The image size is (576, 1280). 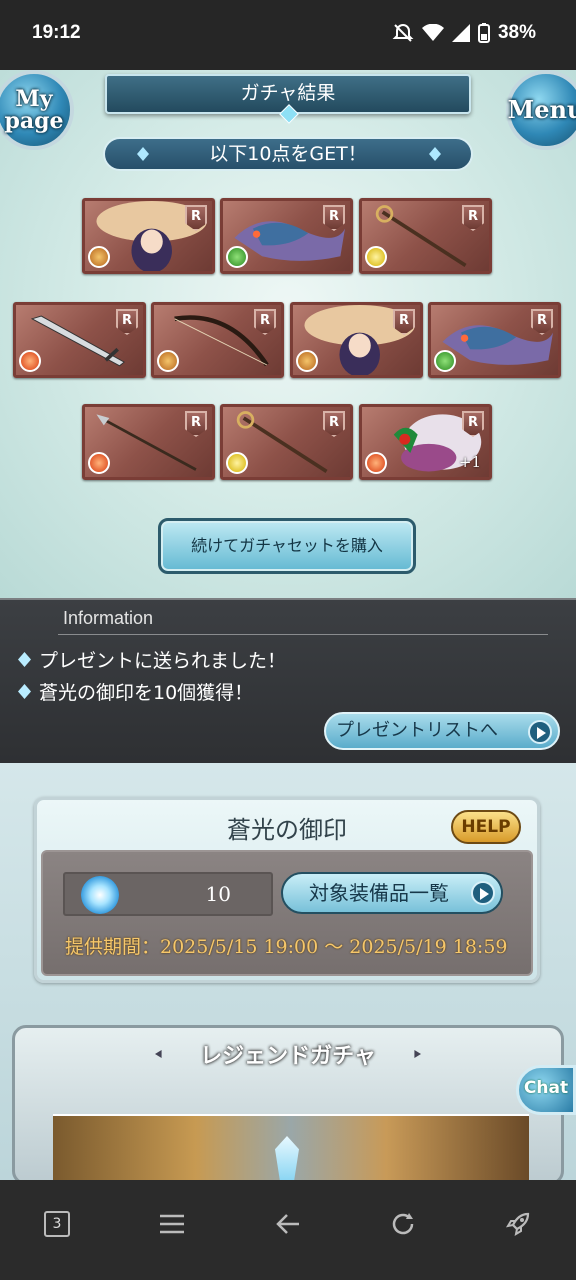 I want to click on present-list-button: プレゼントリストへ, so click(x=442, y=731).